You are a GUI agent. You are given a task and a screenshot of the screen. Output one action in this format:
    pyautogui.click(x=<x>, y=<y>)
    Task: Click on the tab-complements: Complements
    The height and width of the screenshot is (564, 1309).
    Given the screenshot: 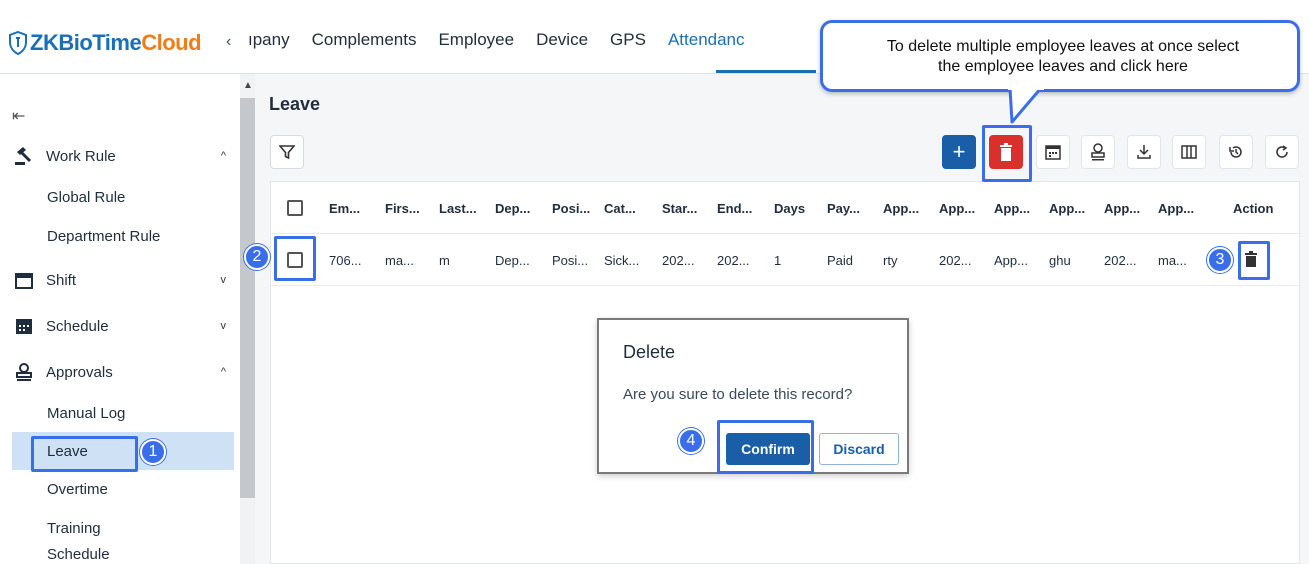 What is the action you would take?
    pyautogui.click(x=364, y=40)
    